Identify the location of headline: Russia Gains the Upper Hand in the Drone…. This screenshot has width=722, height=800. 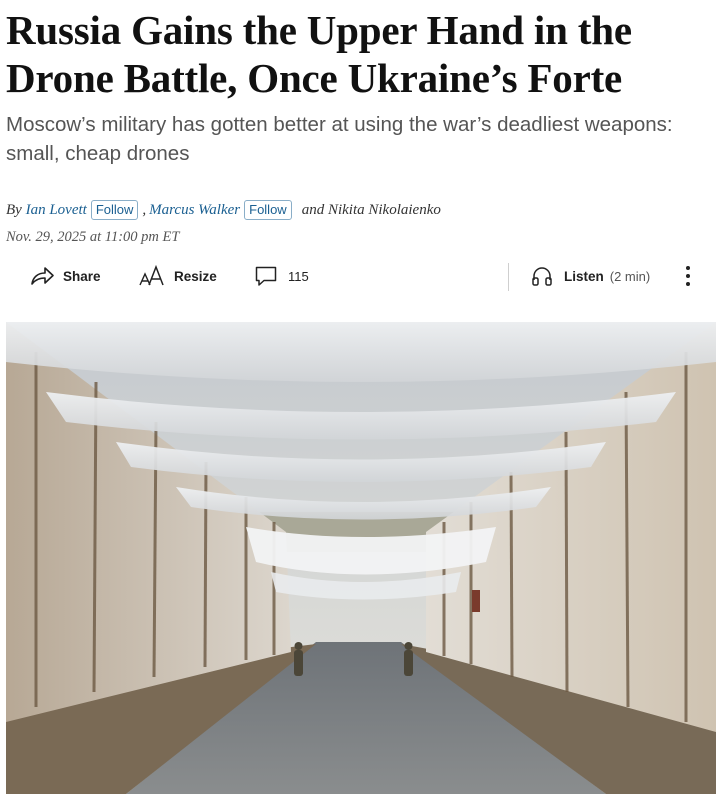
(319, 54).